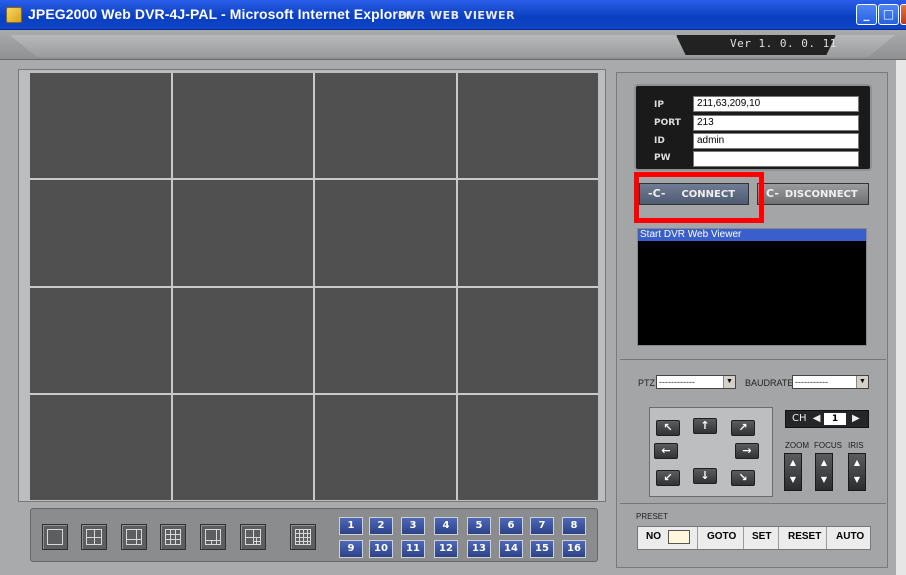 This screenshot has width=906, height=575. I want to click on chevron-down-icon: ▼, so click(862, 382).